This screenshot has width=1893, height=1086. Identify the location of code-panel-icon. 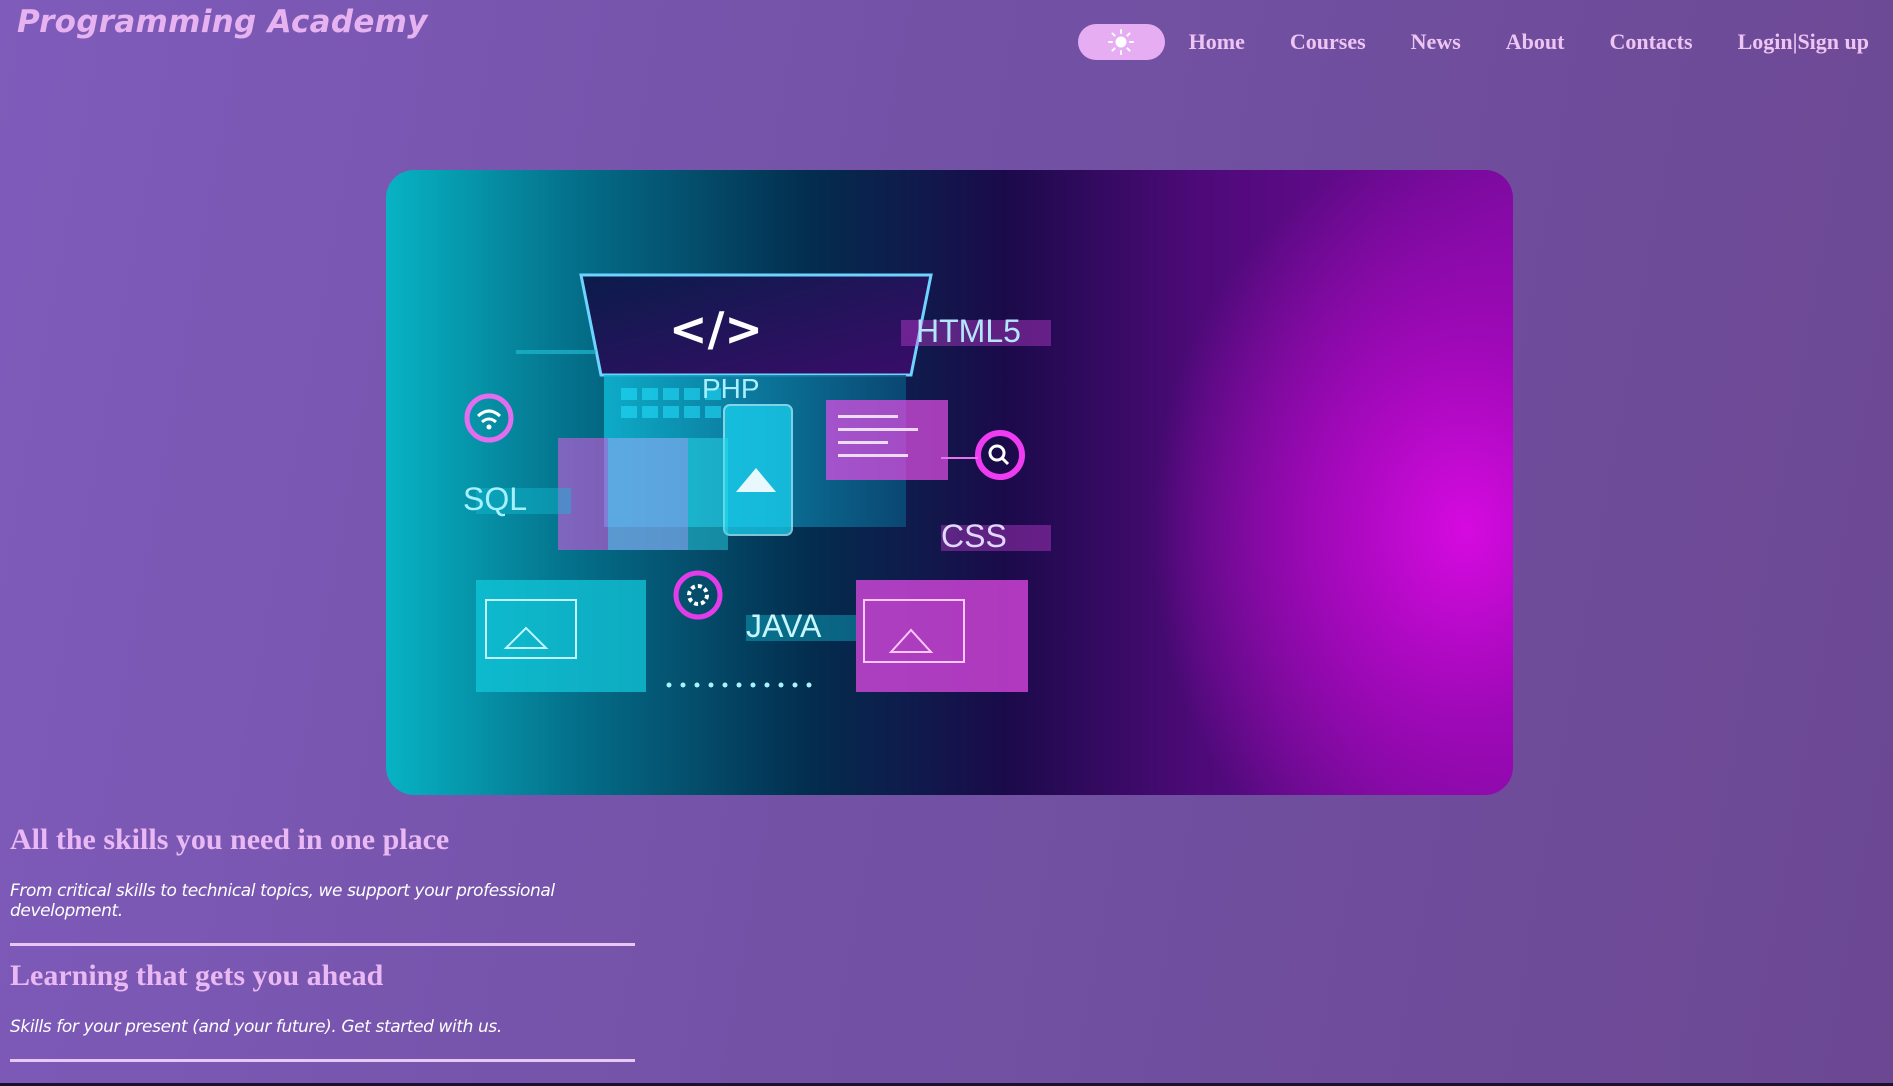
(887, 440).